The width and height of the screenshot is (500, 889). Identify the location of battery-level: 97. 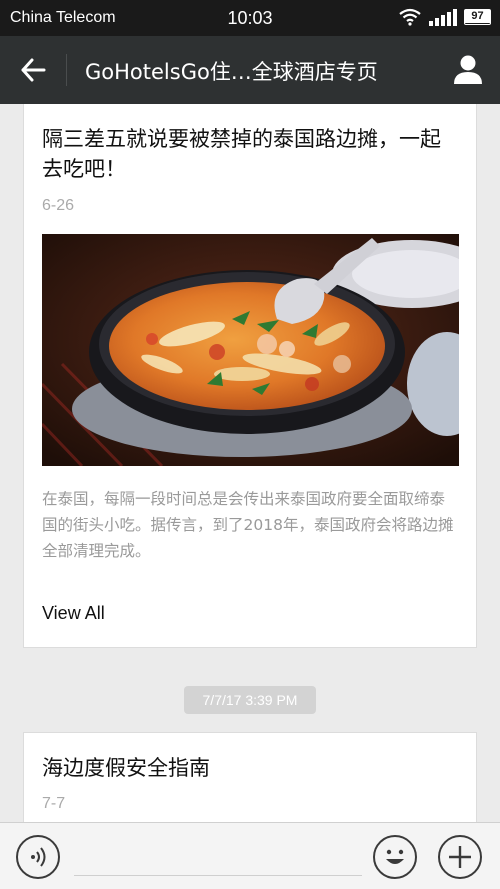
(477, 16).